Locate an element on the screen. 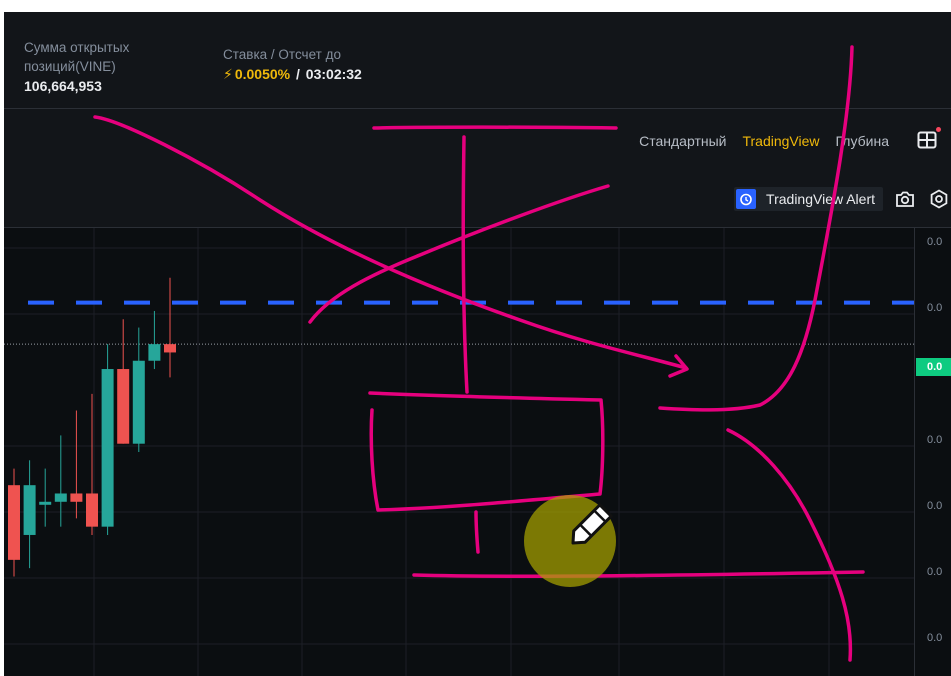 The height and width of the screenshot is (676, 951). tab-tradingview: TradingView is located at coordinates (780, 141).